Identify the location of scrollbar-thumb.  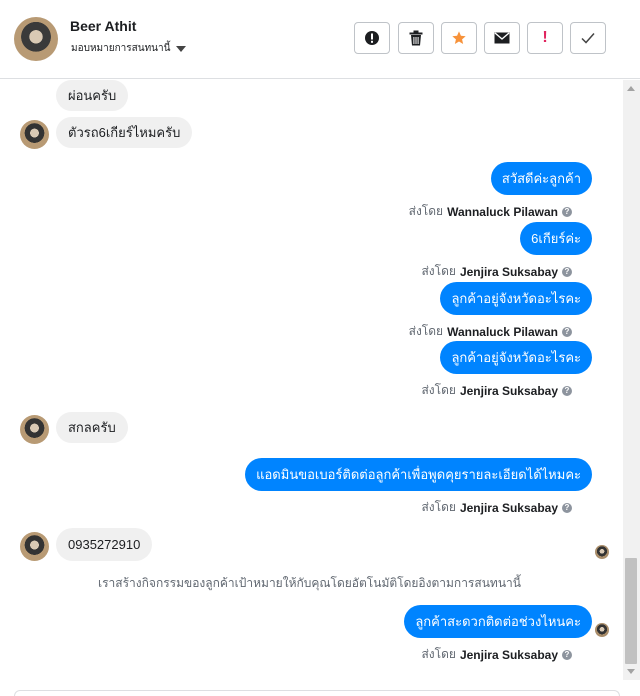
(631, 611).